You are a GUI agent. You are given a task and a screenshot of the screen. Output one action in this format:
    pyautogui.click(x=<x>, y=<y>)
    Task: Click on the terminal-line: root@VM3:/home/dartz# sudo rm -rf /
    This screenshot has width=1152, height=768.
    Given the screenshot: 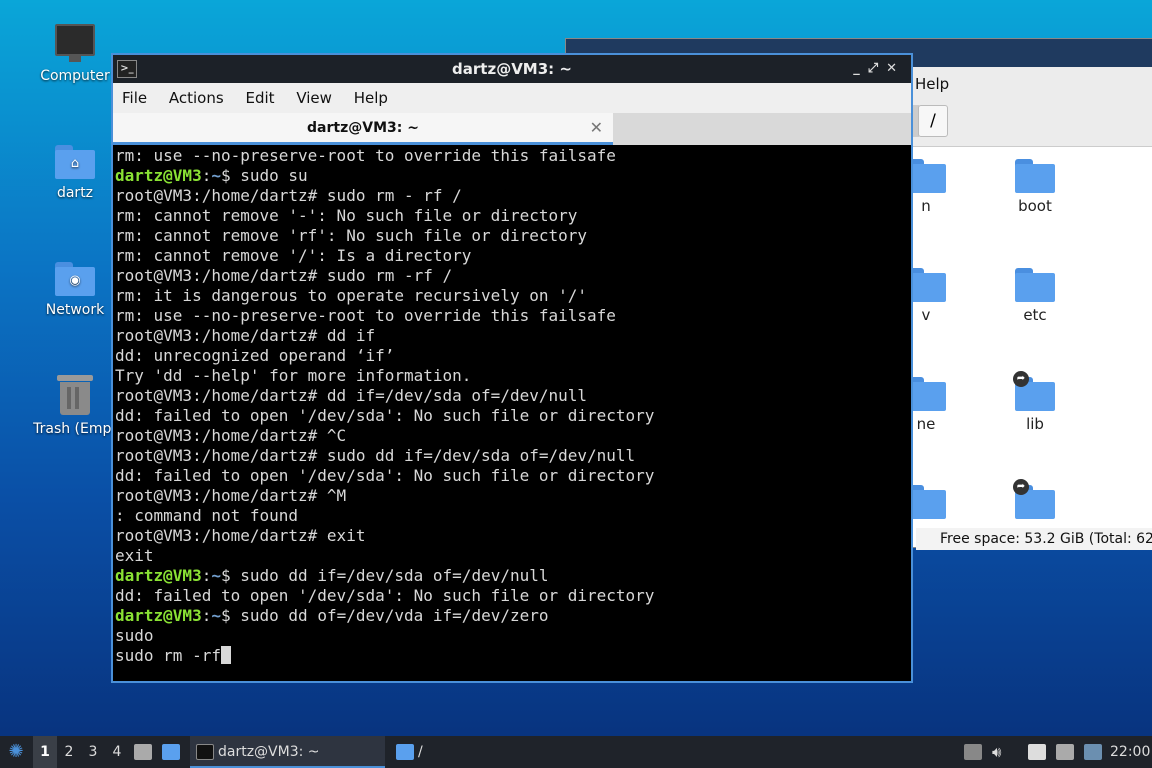 What is the action you would take?
    pyautogui.click(x=284, y=275)
    